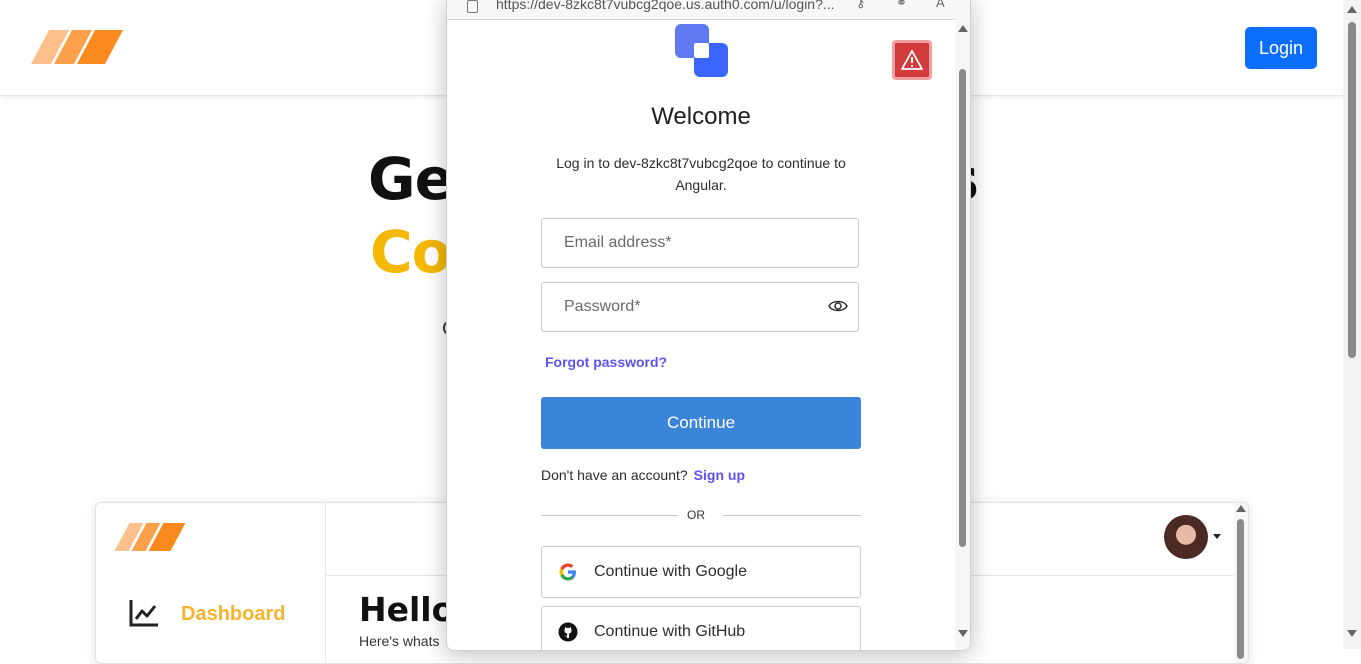 The height and width of the screenshot is (664, 1361). I want to click on key-icon: ⚷, so click(861, 5).